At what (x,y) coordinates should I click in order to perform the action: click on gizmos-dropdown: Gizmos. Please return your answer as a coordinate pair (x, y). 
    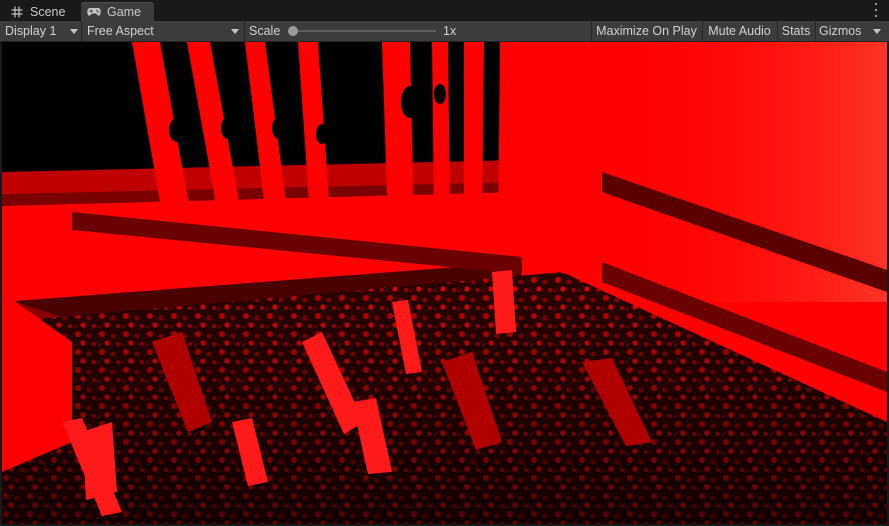
    Looking at the image, I should click on (852, 31).